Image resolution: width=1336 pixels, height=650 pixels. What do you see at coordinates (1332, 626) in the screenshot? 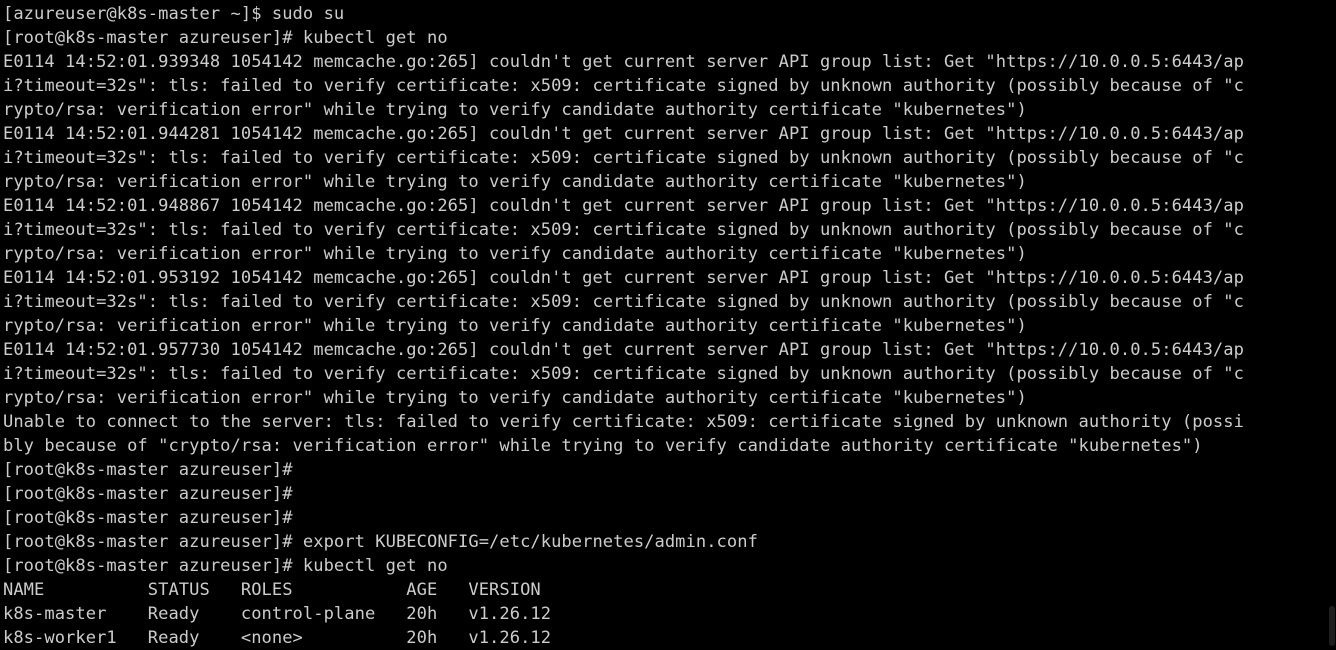
I see `scrollbar-thumb` at bounding box center [1332, 626].